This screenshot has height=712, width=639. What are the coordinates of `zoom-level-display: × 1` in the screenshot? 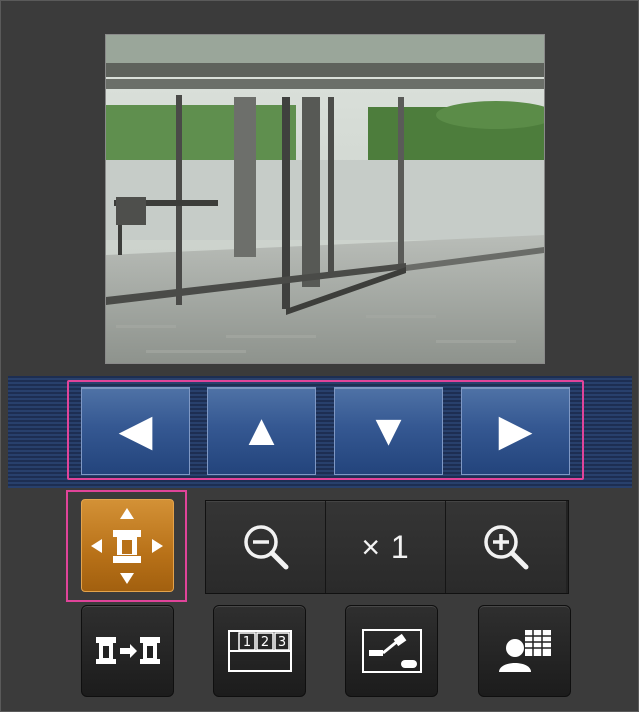 It's located at (386, 547).